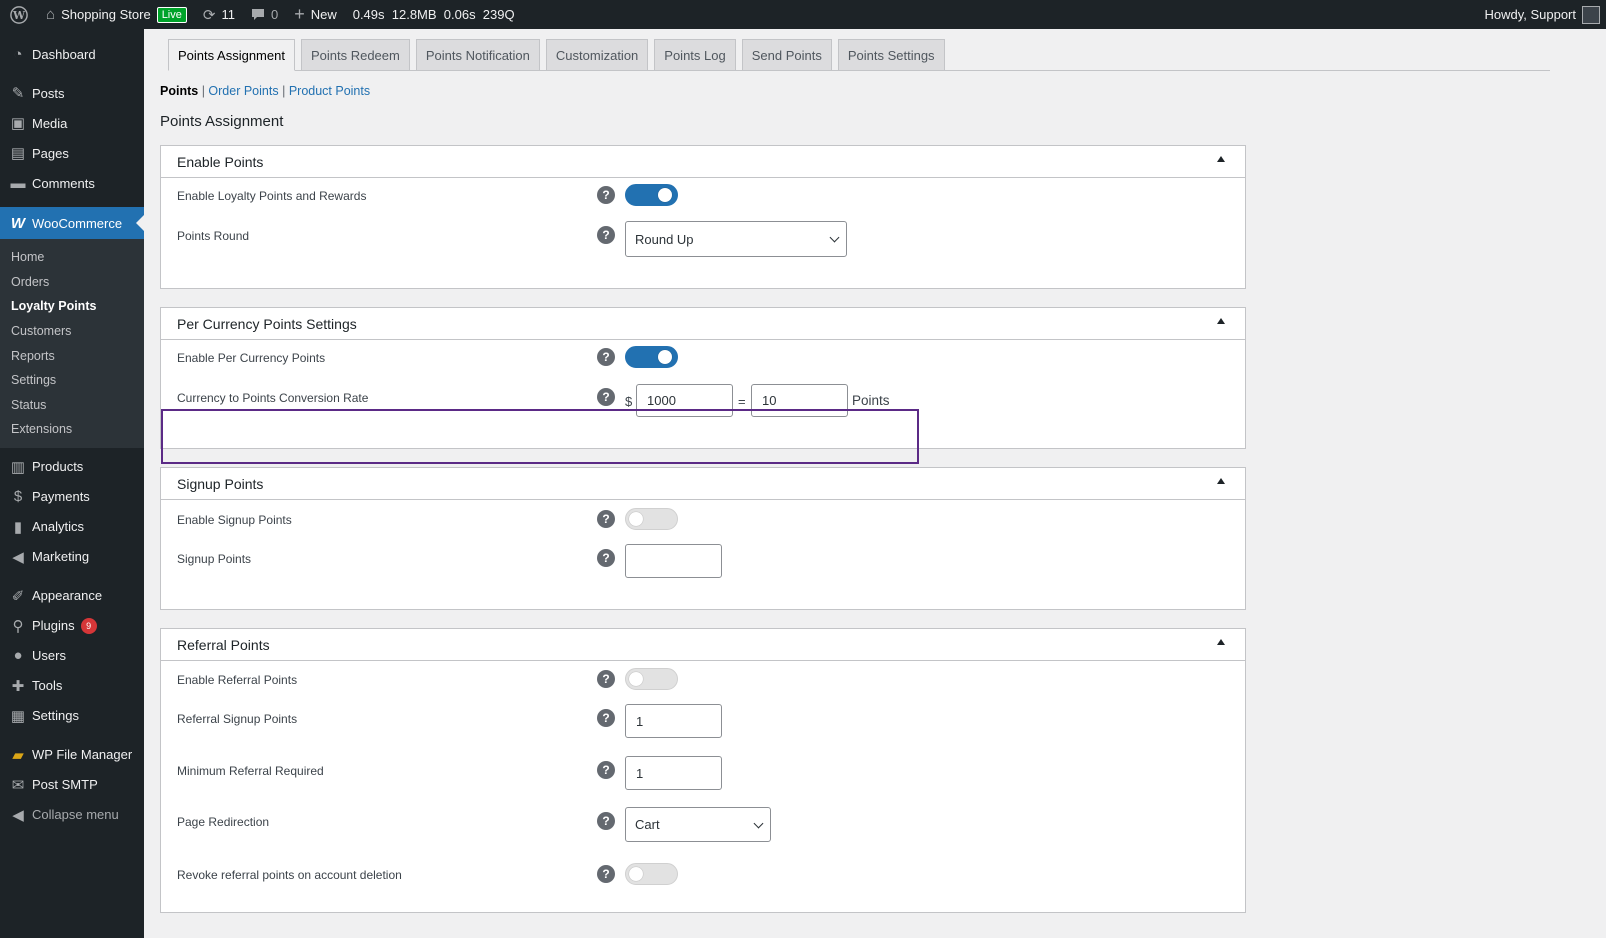 The height and width of the screenshot is (938, 1606). Describe the element at coordinates (72, 716) in the screenshot. I see `menu-settings: ▦ Settings` at that location.